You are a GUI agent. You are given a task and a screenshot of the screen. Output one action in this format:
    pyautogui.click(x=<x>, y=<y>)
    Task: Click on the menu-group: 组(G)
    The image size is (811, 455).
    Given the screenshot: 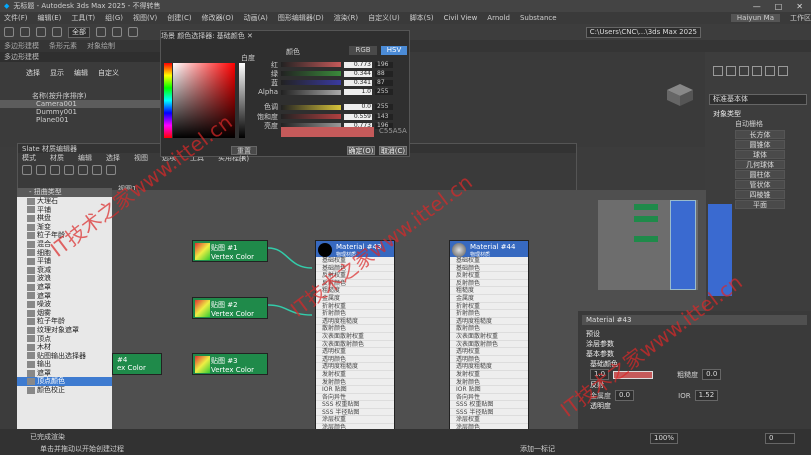 What is the action you would take?
    pyautogui.click(x=114, y=18)
    